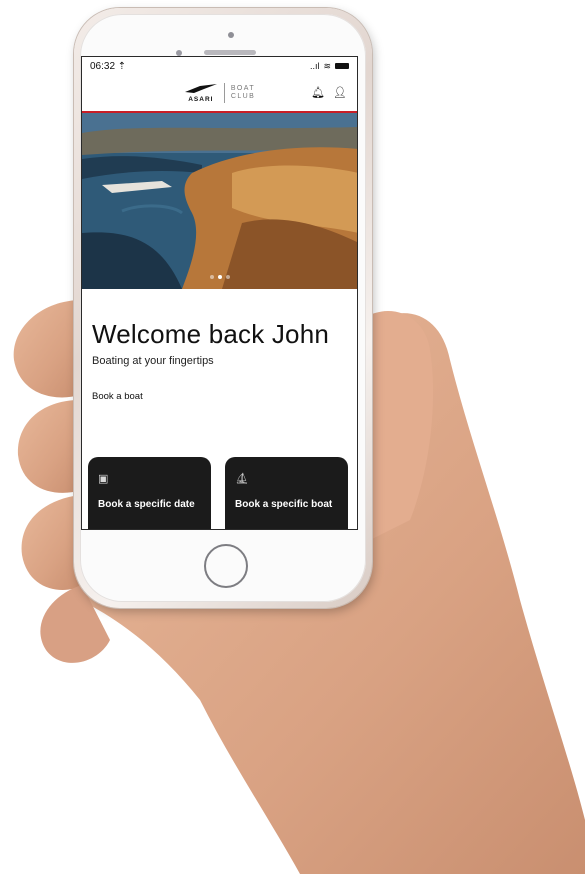 The width and height of the screenshot is (585, 874). I want to click on signal-icon: ..ıl, so click(314, 66).